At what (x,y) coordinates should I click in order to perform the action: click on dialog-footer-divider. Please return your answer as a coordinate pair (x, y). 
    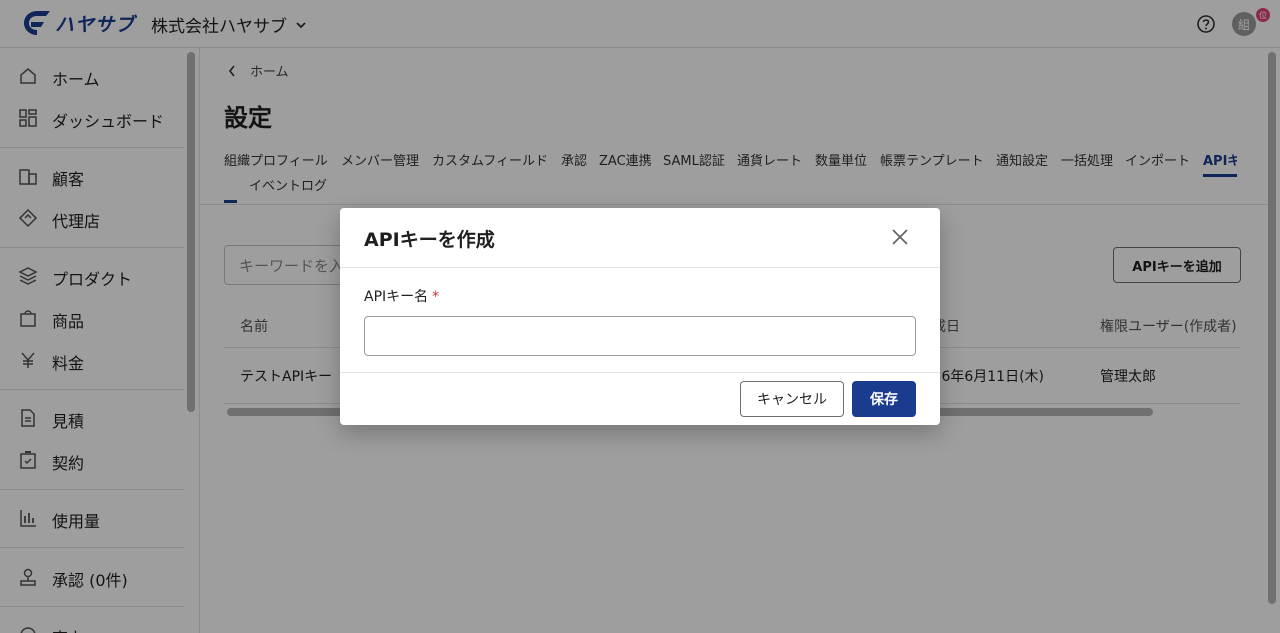
    Looking at the image, I should click on (640, 372).